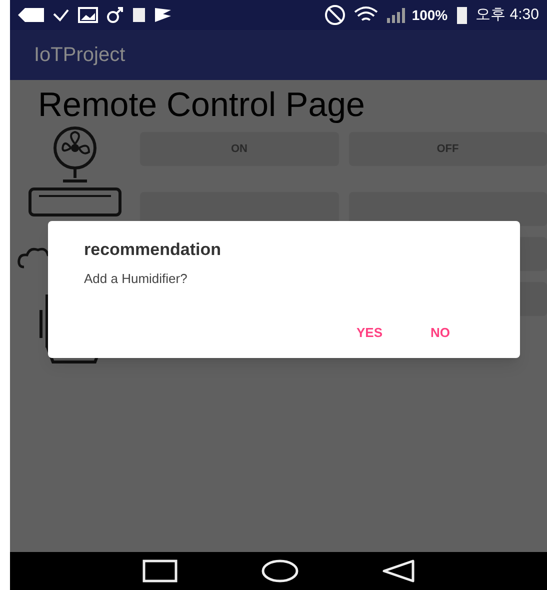  I want to click on battery-percentage: 100%, so click(430, 15).